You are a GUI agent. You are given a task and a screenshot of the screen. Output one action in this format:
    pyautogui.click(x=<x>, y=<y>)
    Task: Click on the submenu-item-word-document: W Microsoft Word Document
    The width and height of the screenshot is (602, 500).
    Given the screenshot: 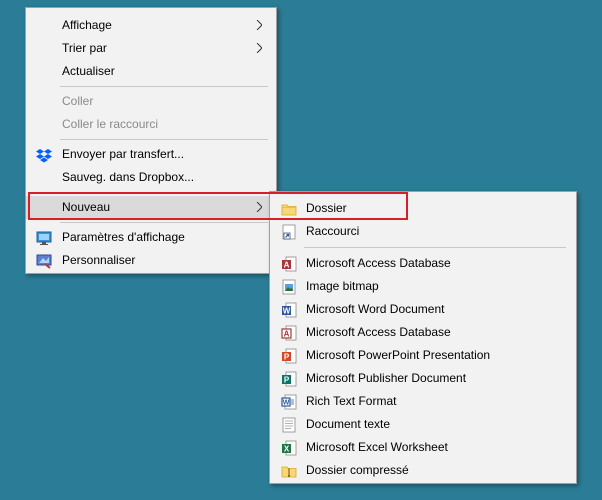 What is the action you would take?
    pyautogui.click(x=423, y=309)
    